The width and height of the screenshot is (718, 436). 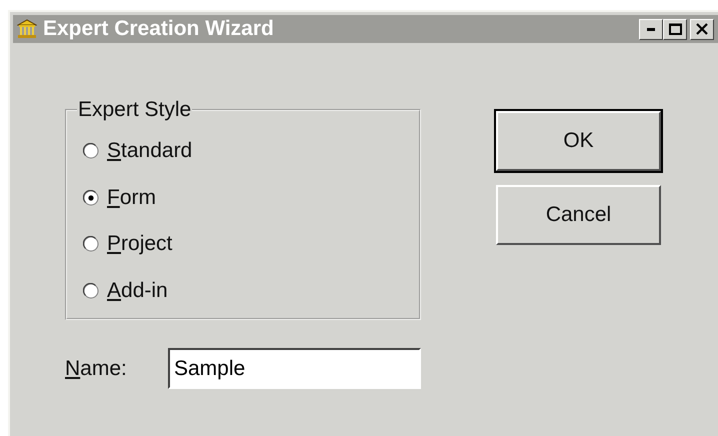 What do you see at coordinates (159, 29) in the screenshot?
I see `window-title: Expert Creation Wizard` at bounding box center [159, 29].